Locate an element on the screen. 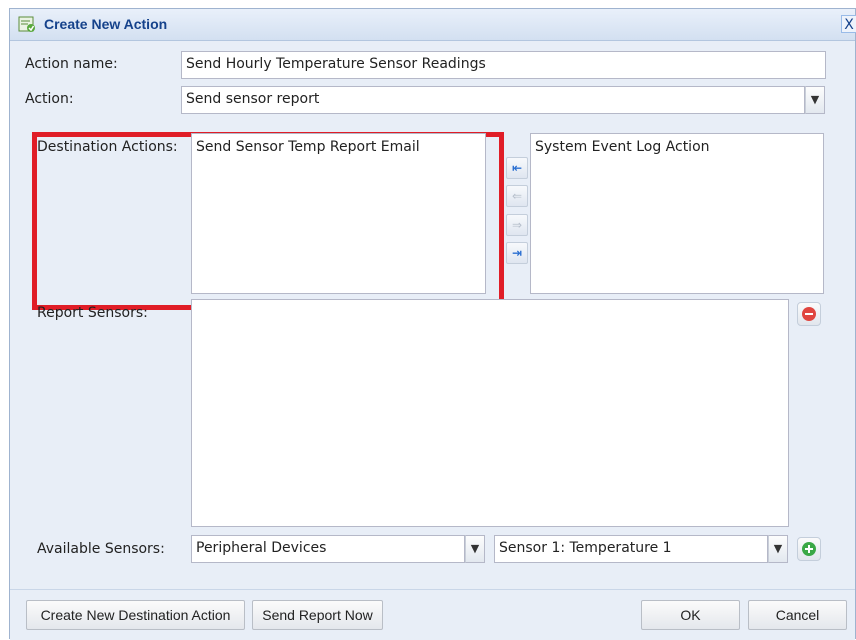 The height and width of the screenshot is (640, 856). move-all-left-button: ⇤ is located at coordinates (517, 168).